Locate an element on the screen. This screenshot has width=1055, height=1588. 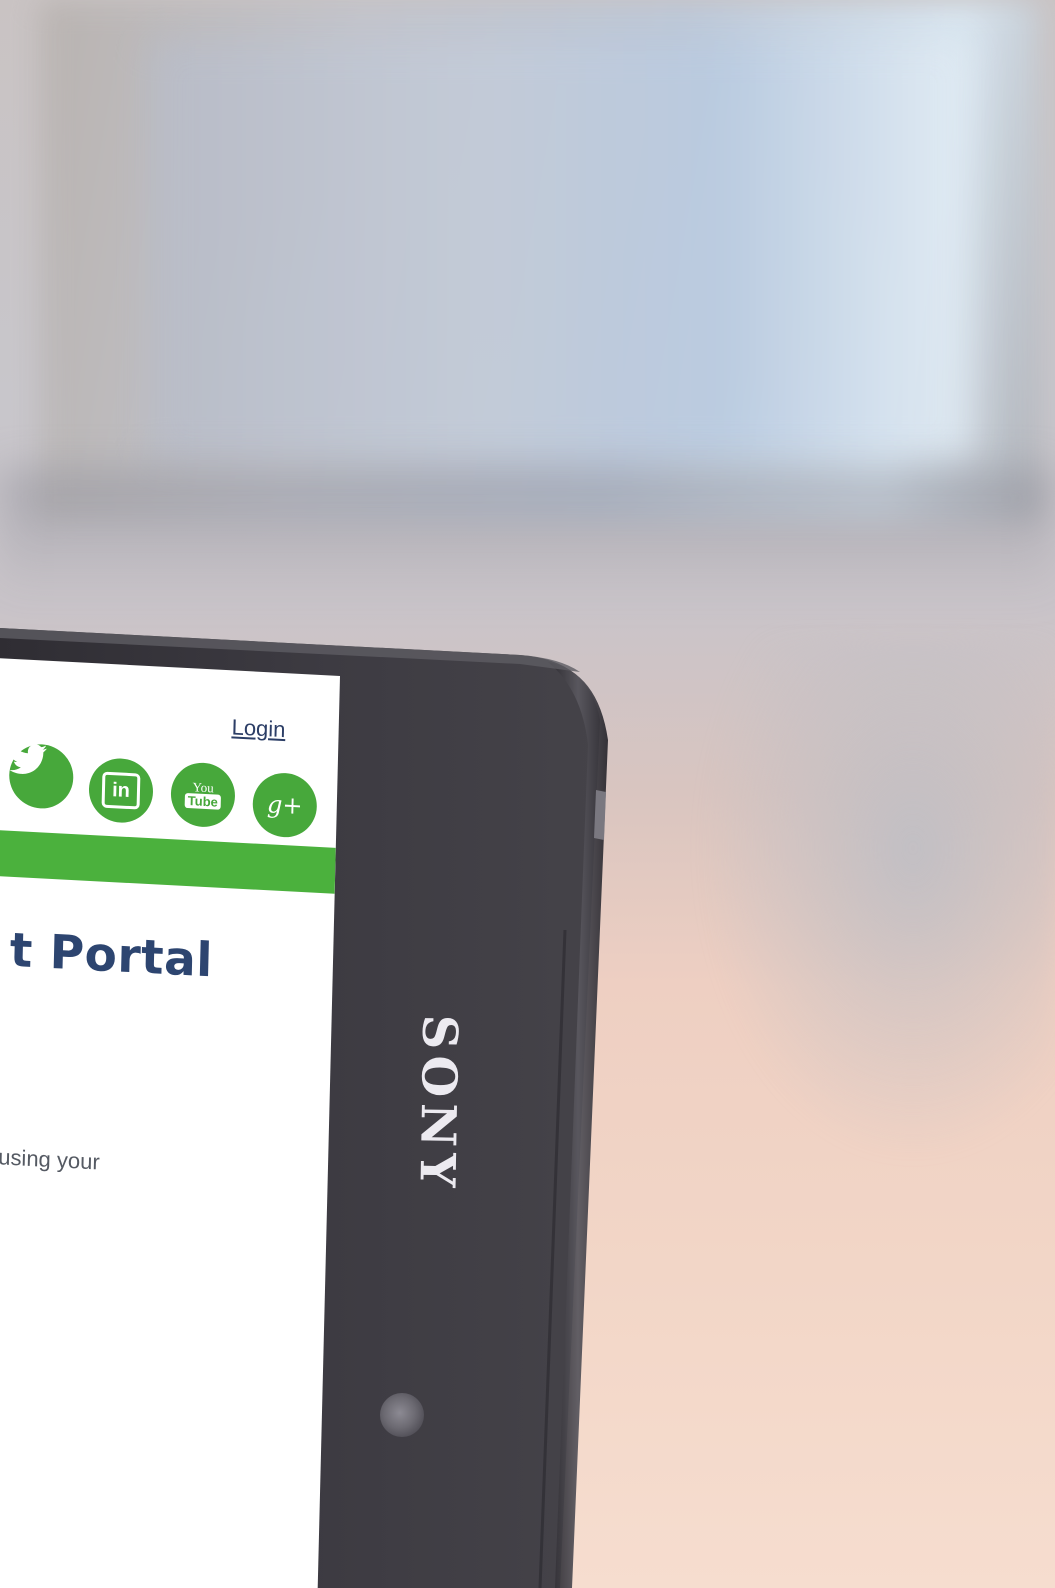
page-title: t Portal is located at coordinates (111, 955).